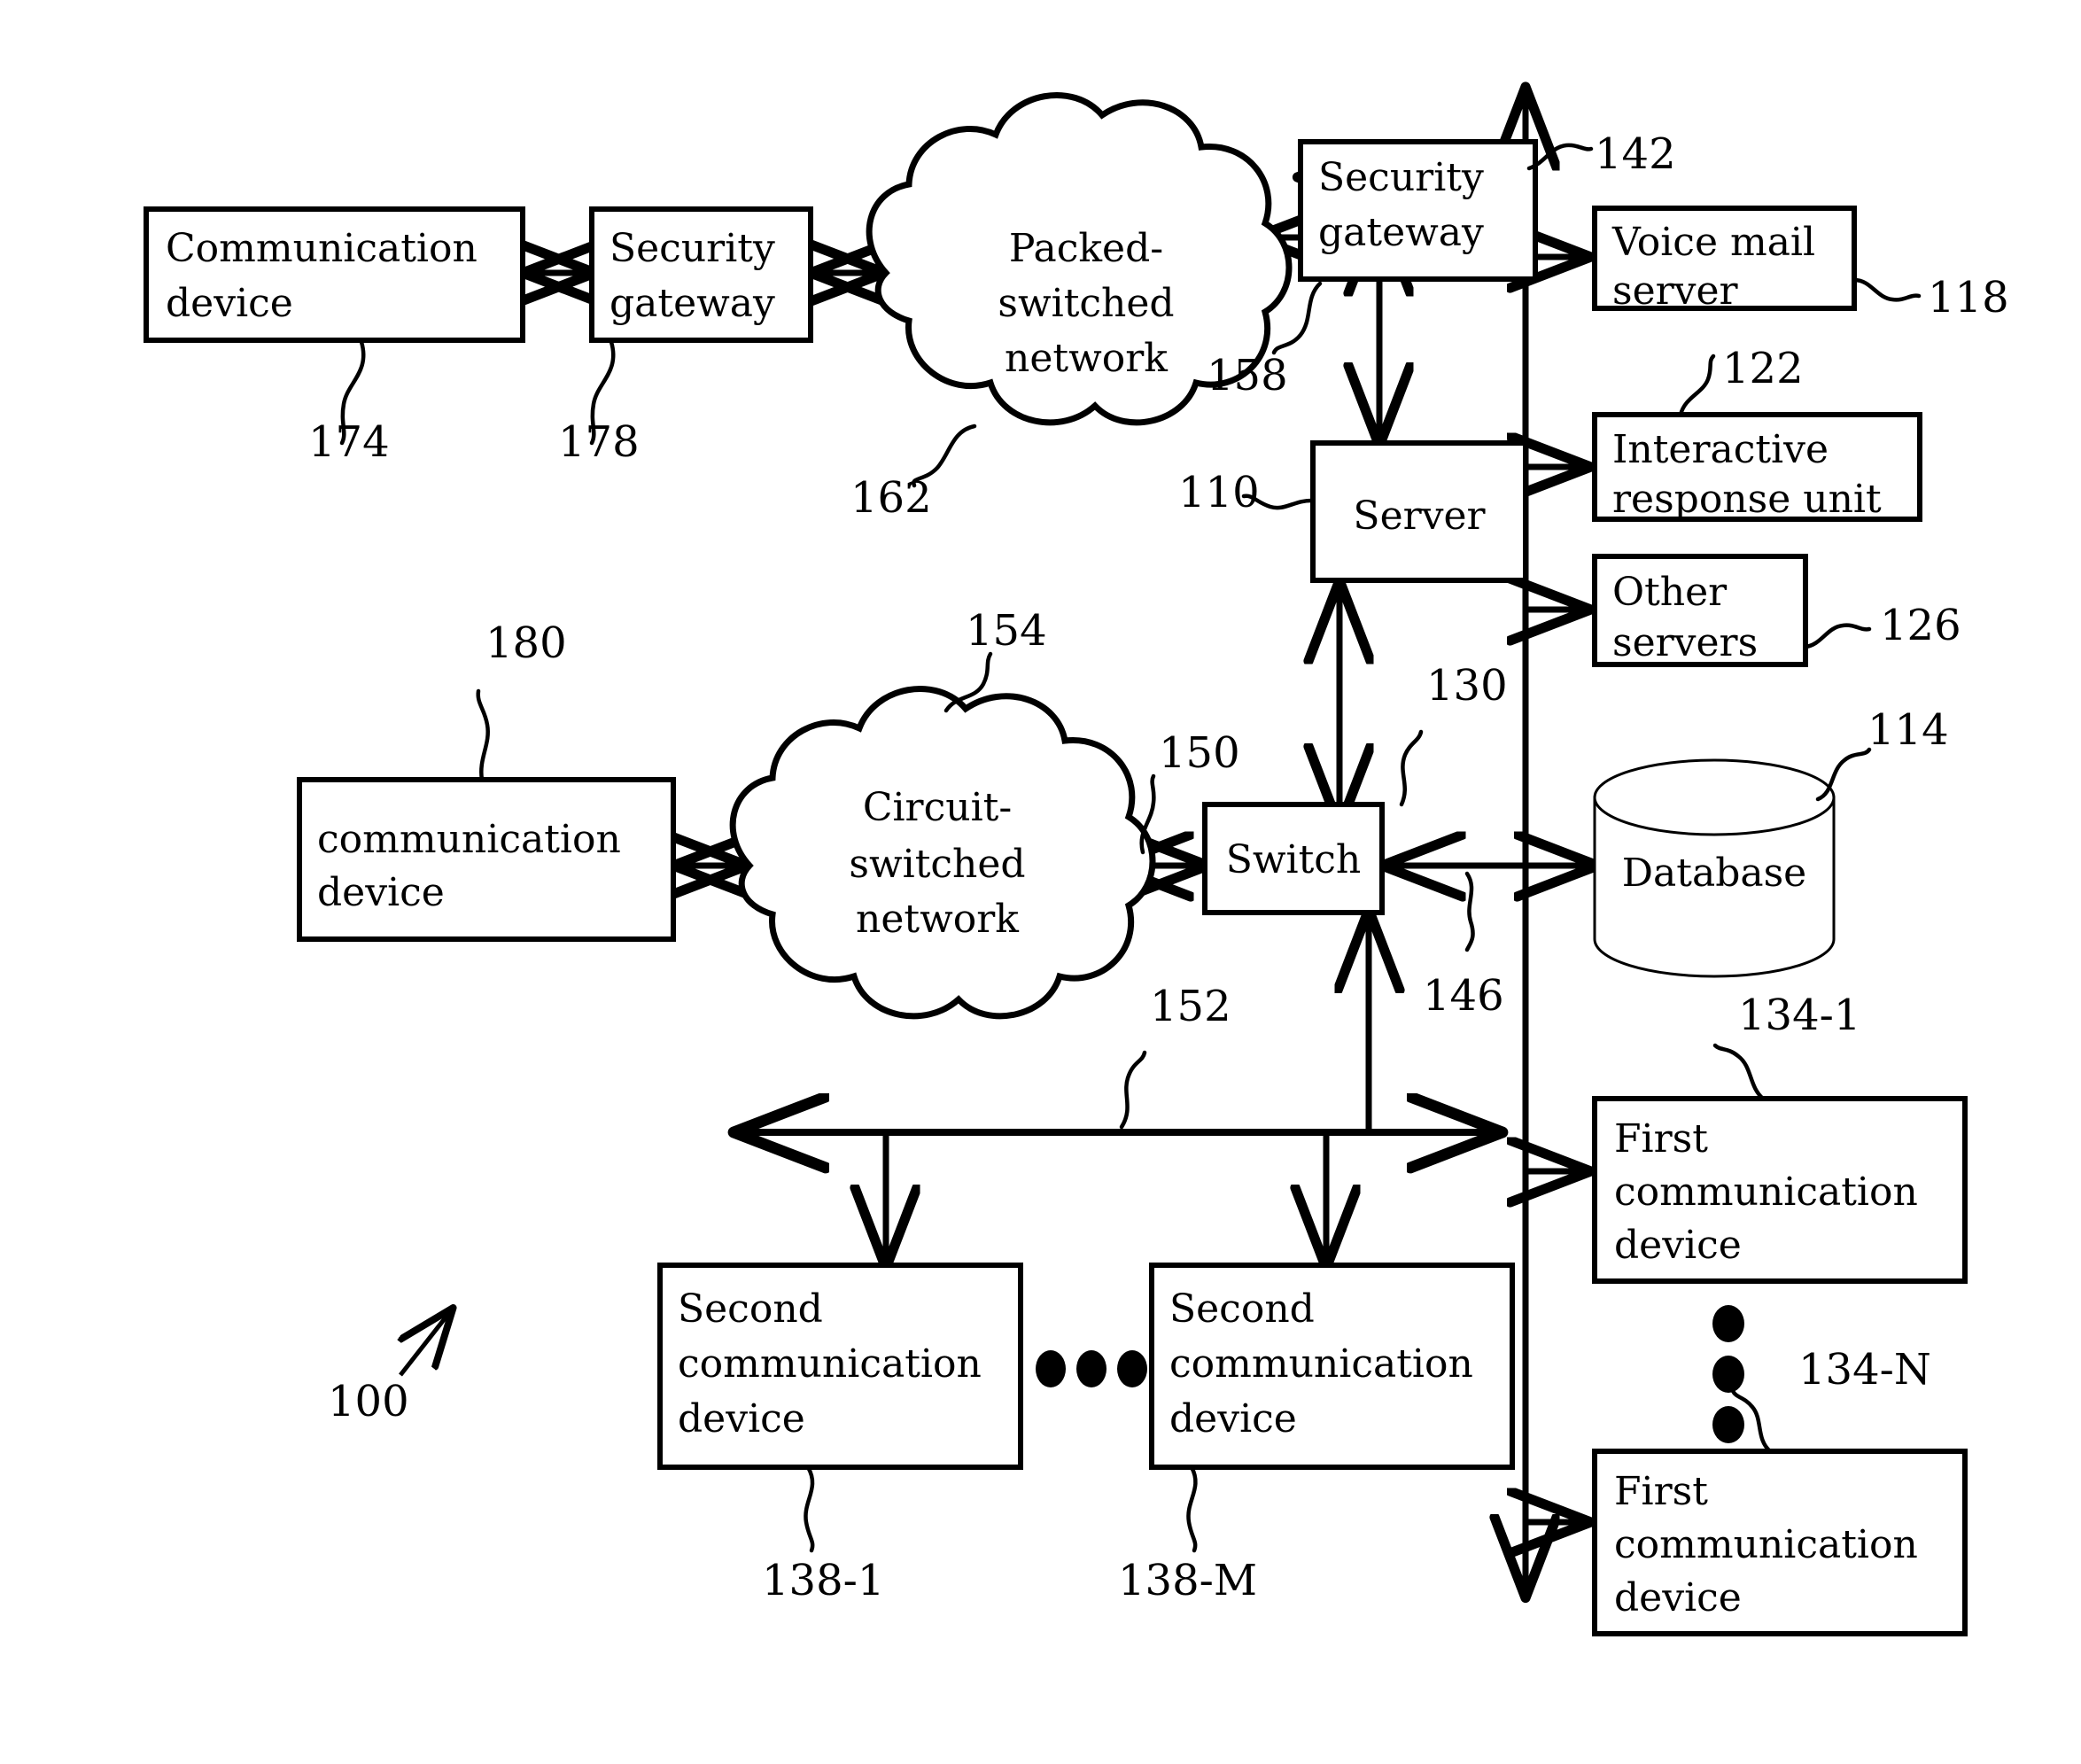 This screenshot has width=2081, height=1764. Describe the element at coordinates (1766, 1192) in the screenshot. I see `first-comm-1-label-line2: communication` at that location.